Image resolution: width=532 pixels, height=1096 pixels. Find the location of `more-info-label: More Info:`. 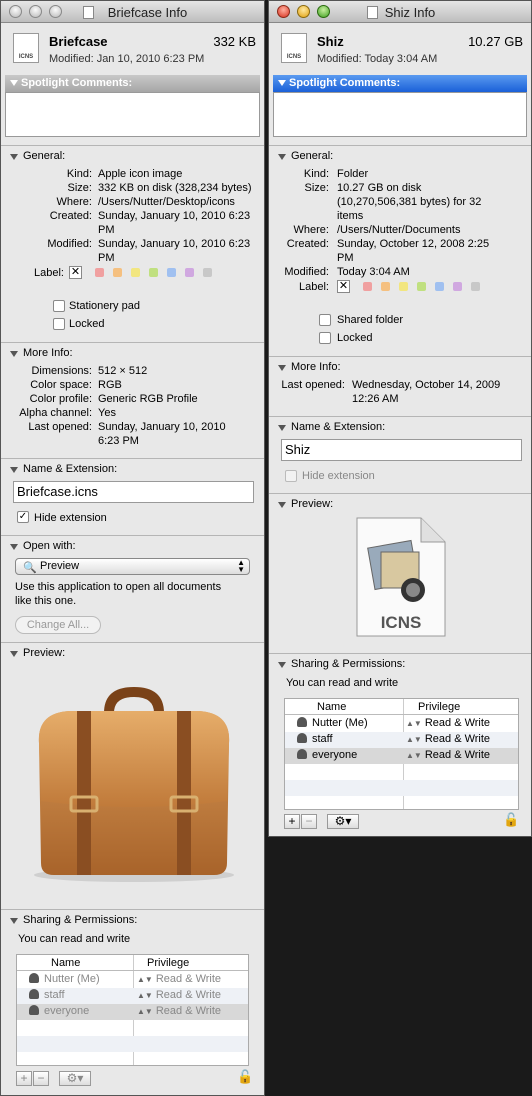

more-info-label: More Info: is located at coordinates (48, 353).